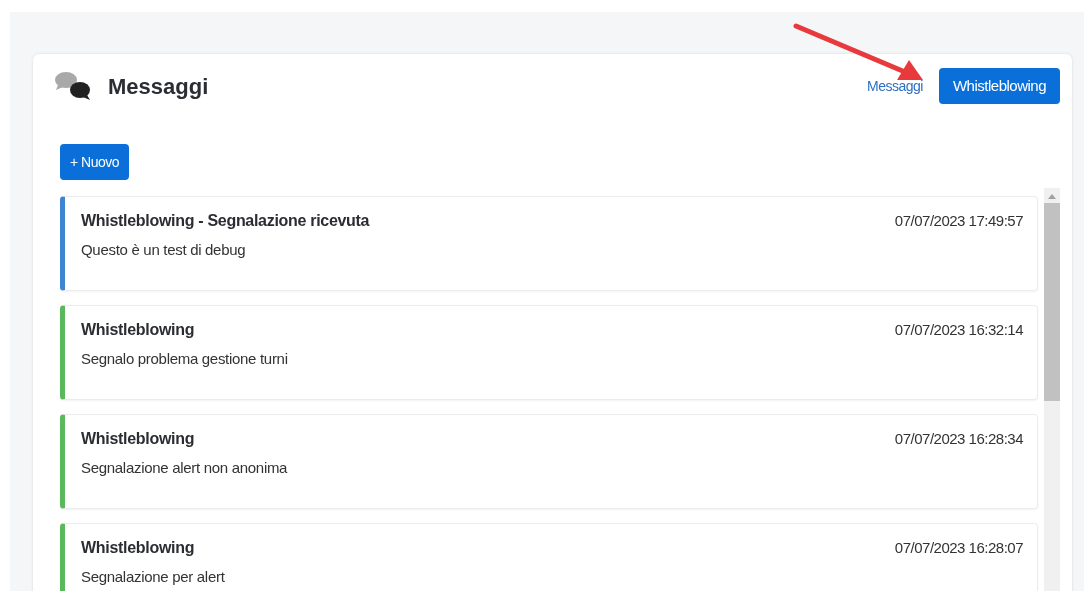  Describe the element at coordinates (958, 438) in the screenshot. I see `message-time: 07/07/2023 16:28:34` at that location.